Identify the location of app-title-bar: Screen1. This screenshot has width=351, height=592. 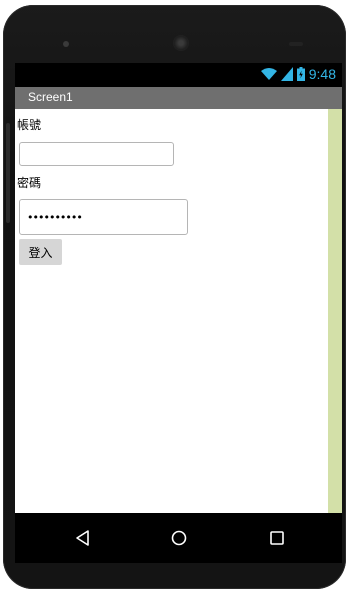
(178, 98).